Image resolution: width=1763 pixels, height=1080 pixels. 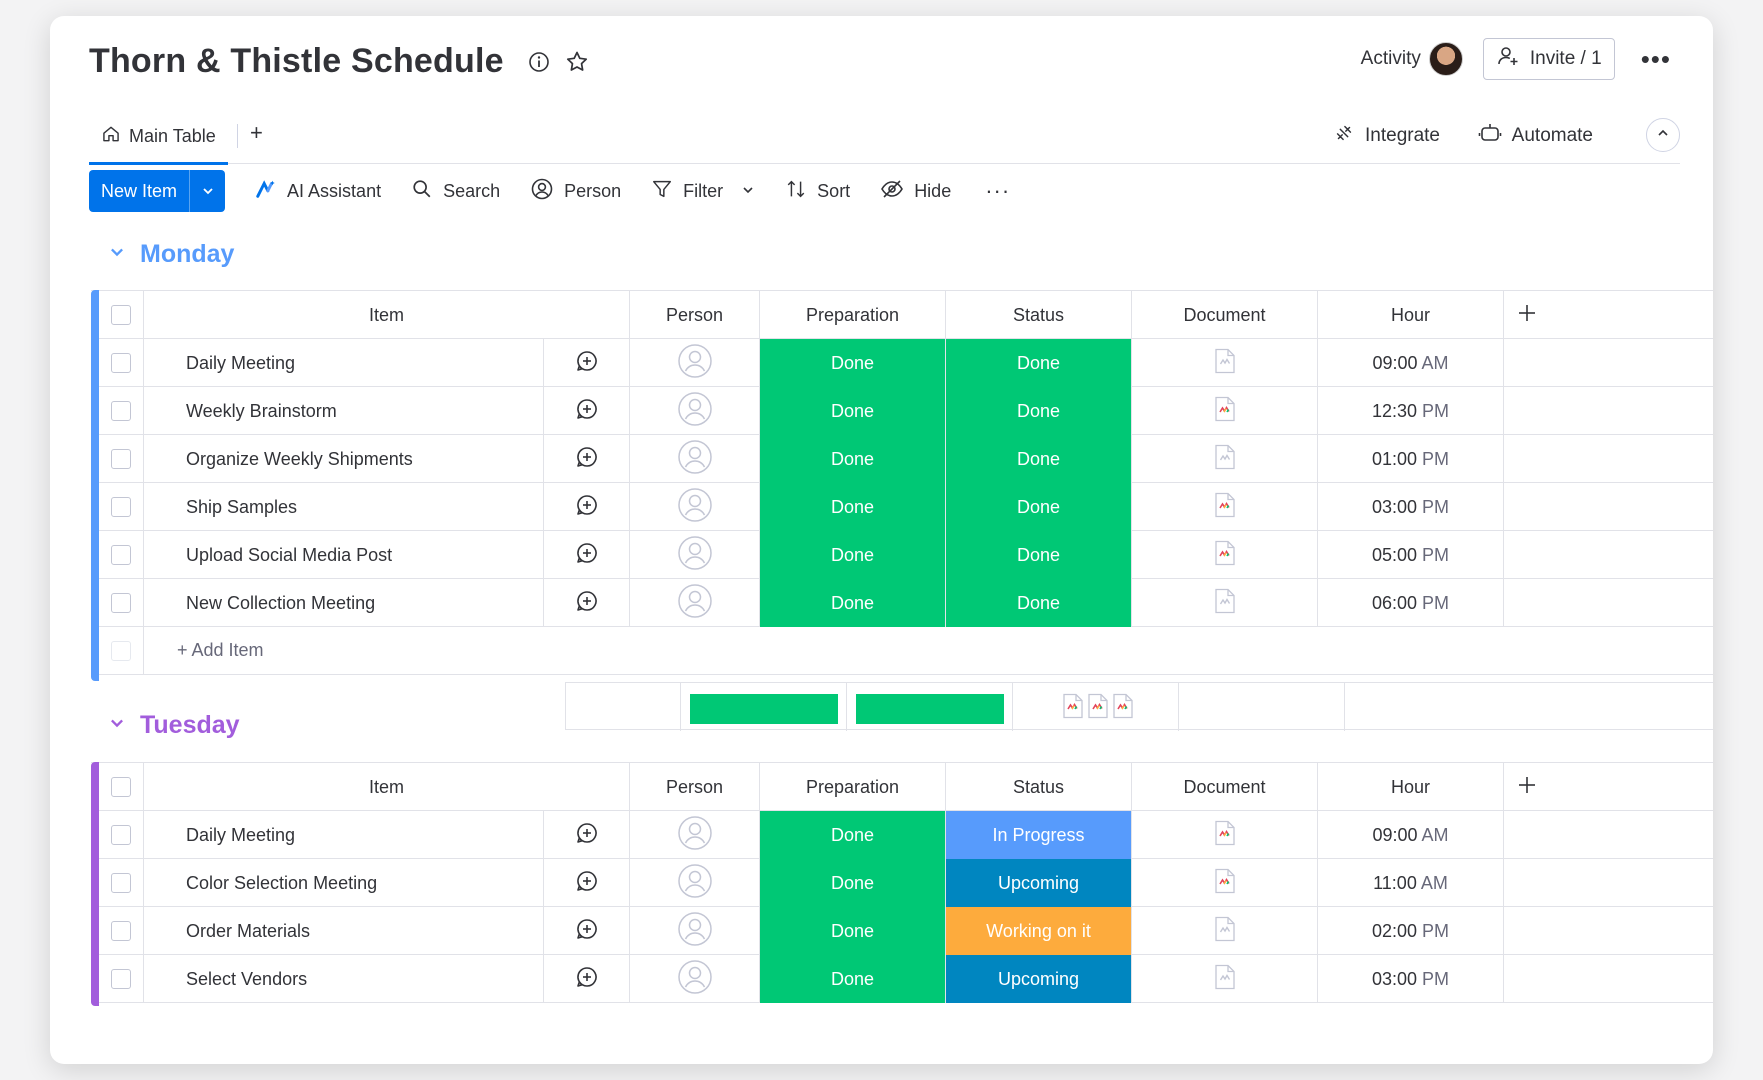 What do you see at coordinates (344, 883) in the screenshot?
I see `item-name-cell: Color Selection Meeting` at bounding box center [344, 883].